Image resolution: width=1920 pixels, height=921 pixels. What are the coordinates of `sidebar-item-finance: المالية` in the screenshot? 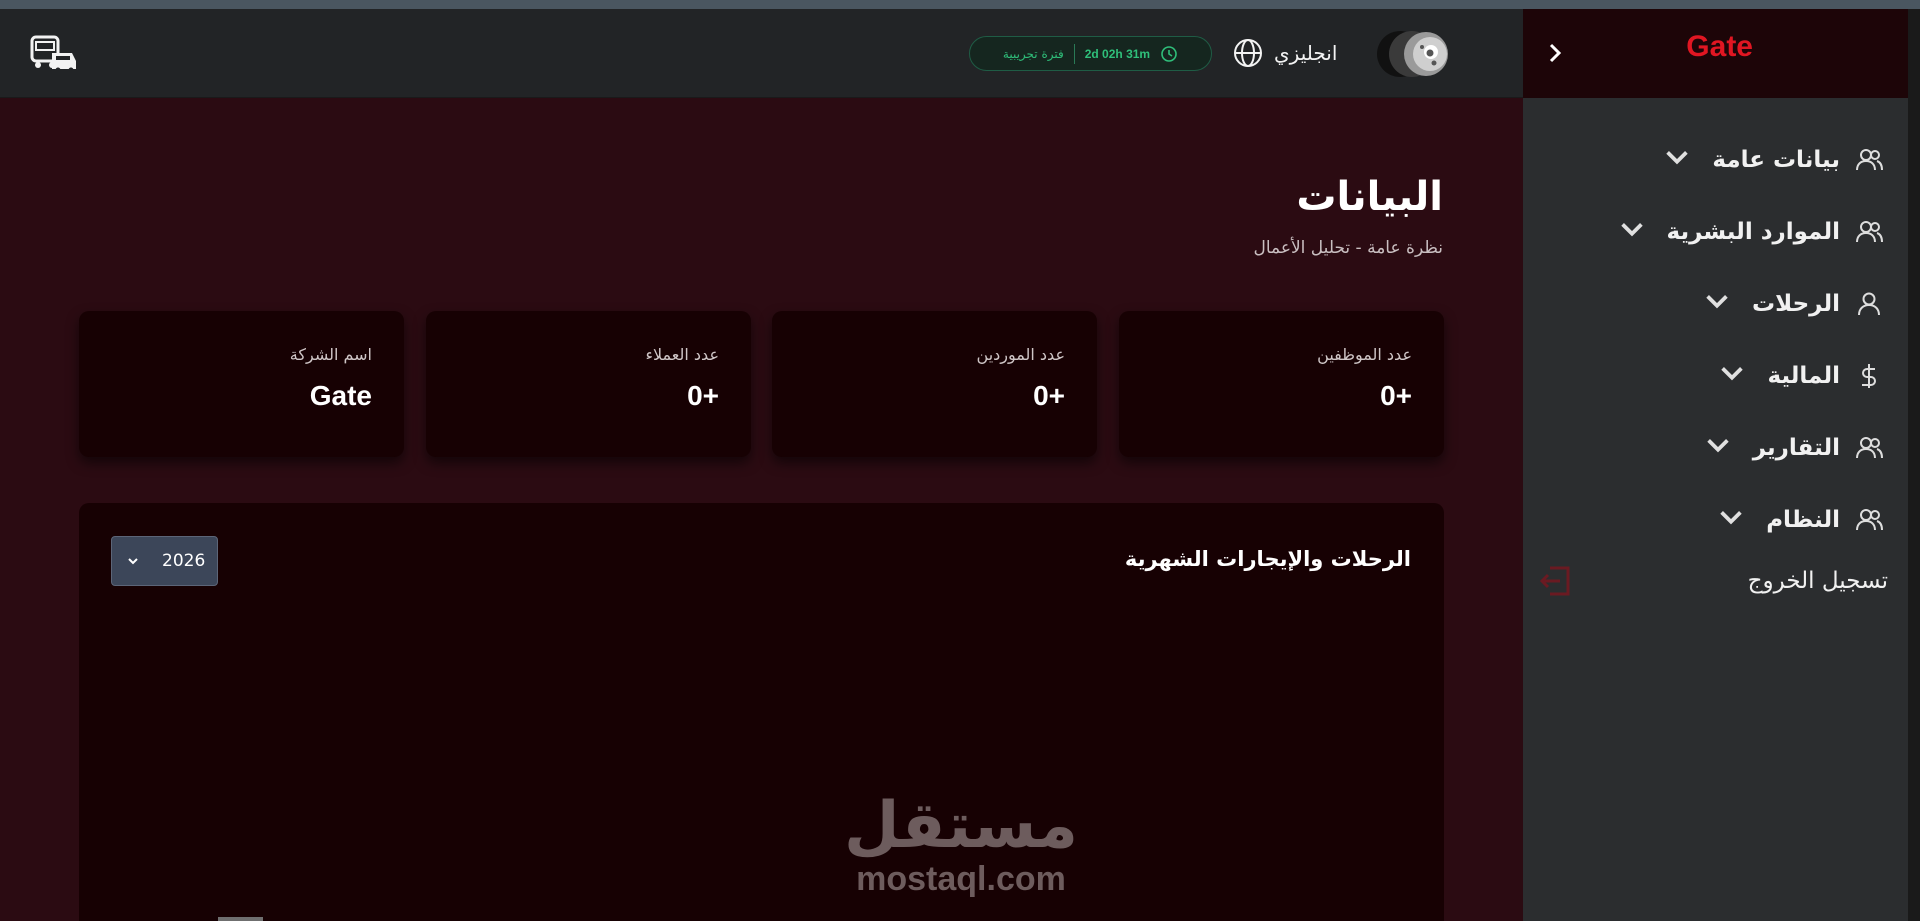 It's located at (1714, 376).